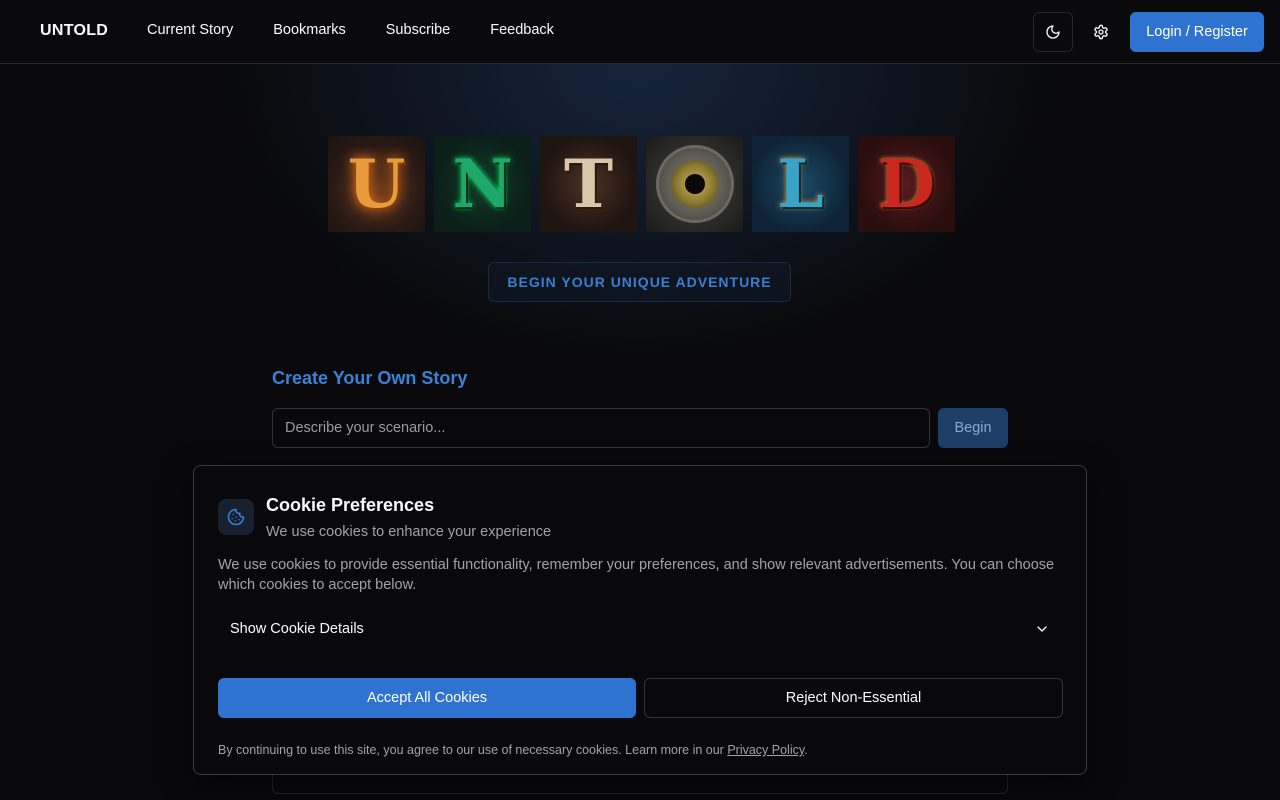  Describe the element at coordinates (418, 30) in the screenshot. I see `nav-subscribe: Subscribe` at that location.